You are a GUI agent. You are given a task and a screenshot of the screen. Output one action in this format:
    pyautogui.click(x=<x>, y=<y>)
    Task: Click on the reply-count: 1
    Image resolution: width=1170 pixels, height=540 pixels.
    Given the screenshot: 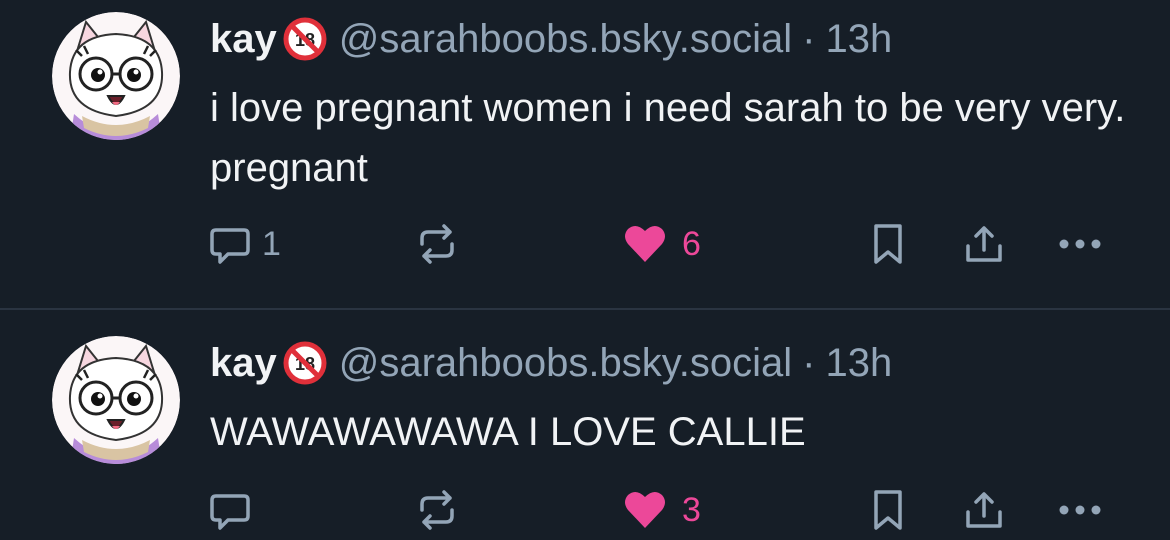 What is the action you would take?
    pyautogui.click(x=271, y=243)
    